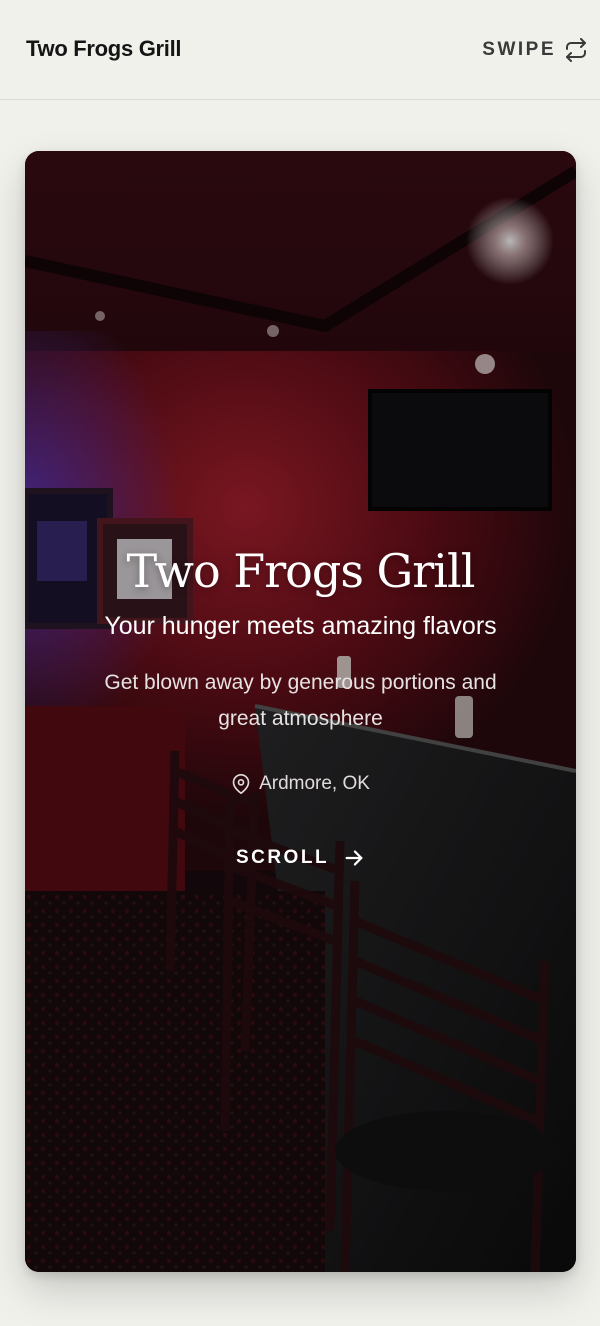  I want to click on location-text: Ardmore, OK, so click(314, 783).